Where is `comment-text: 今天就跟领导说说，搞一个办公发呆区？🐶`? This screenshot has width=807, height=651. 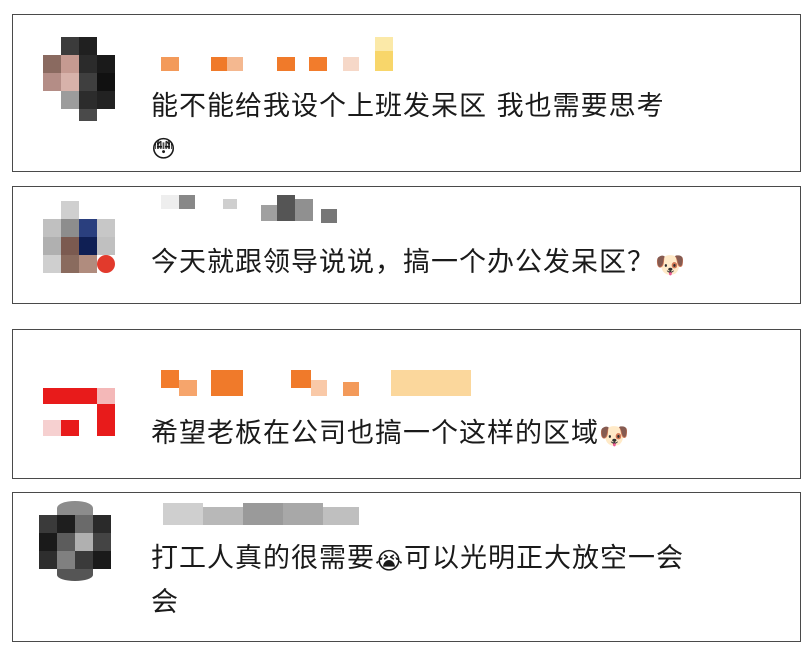 comment-text: 今天就跟领导说说，搞一个办公发呆区？🐶 is located at coordinates (418, 264).